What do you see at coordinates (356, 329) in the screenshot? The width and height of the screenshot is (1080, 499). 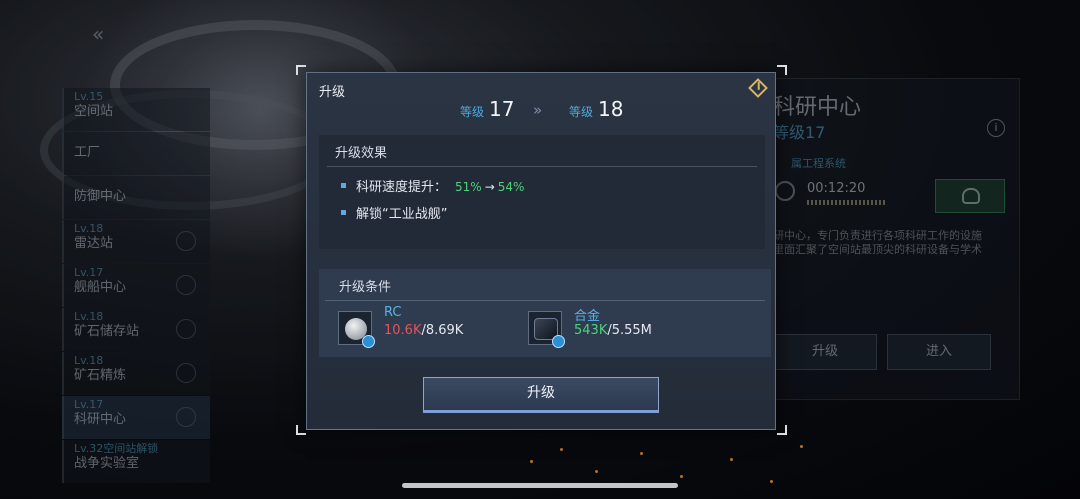 I see `rc-coin-icon` at bounding box center [356, 329].